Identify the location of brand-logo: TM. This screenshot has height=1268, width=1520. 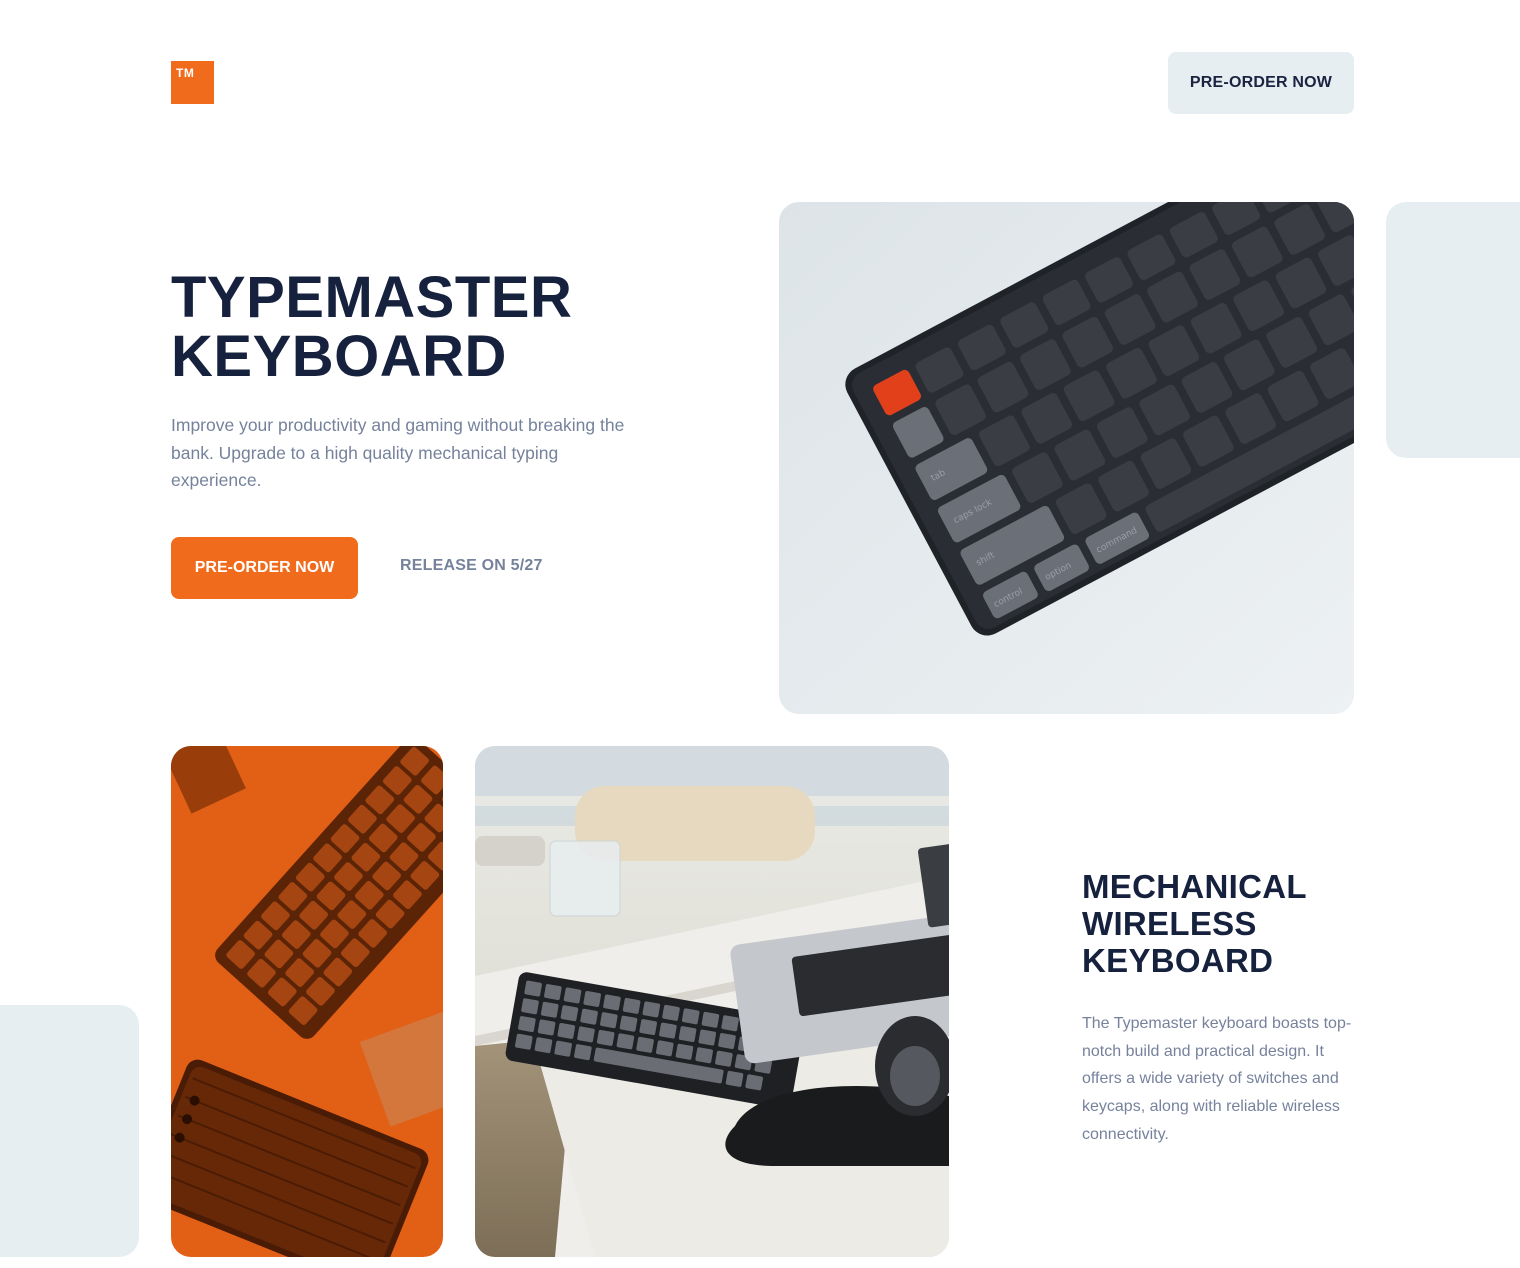
(192, 82).